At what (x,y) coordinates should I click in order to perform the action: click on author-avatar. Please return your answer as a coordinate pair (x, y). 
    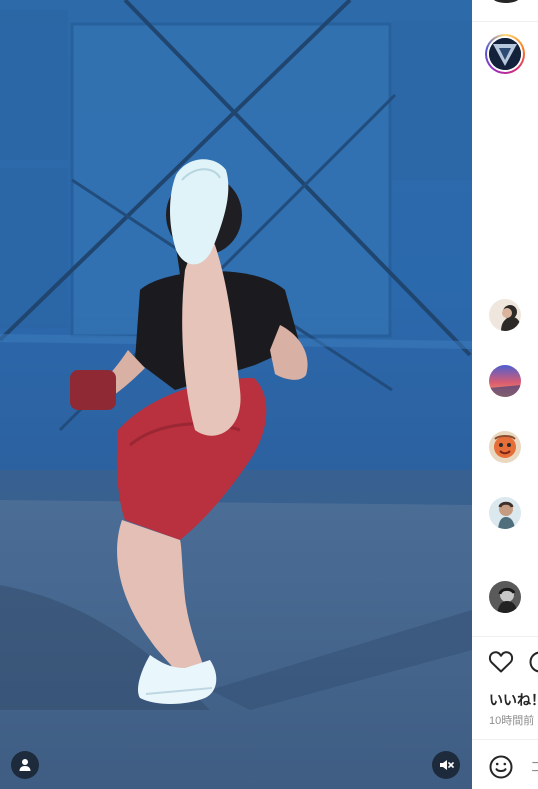
    Looking at the image, I should click on (505, 54).